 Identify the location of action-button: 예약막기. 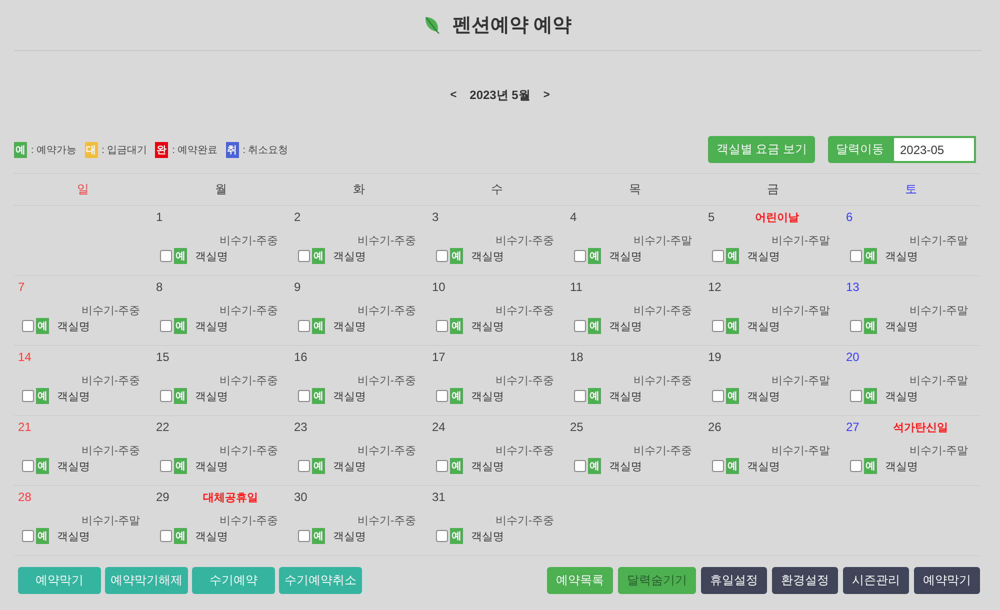
(947, 580).